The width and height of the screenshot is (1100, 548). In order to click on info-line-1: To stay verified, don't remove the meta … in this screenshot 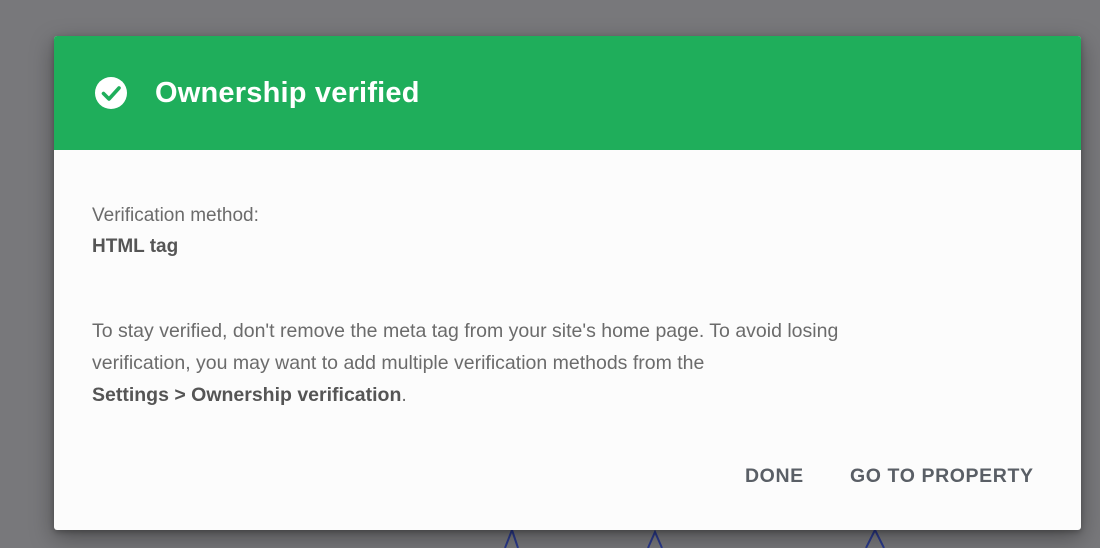, I will do `click(465, 331)`.